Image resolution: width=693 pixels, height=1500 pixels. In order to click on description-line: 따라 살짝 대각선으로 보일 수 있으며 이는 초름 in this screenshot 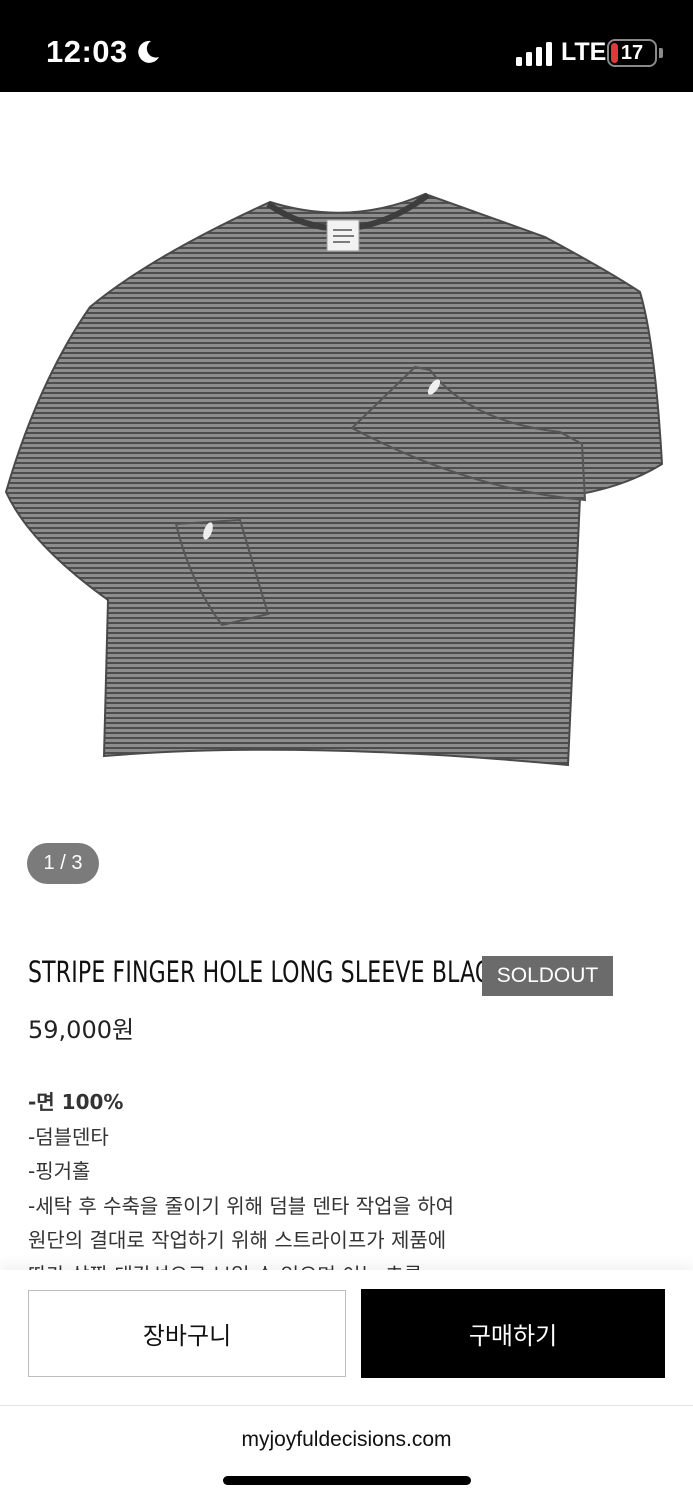, I will do `click(338, 1264)`.